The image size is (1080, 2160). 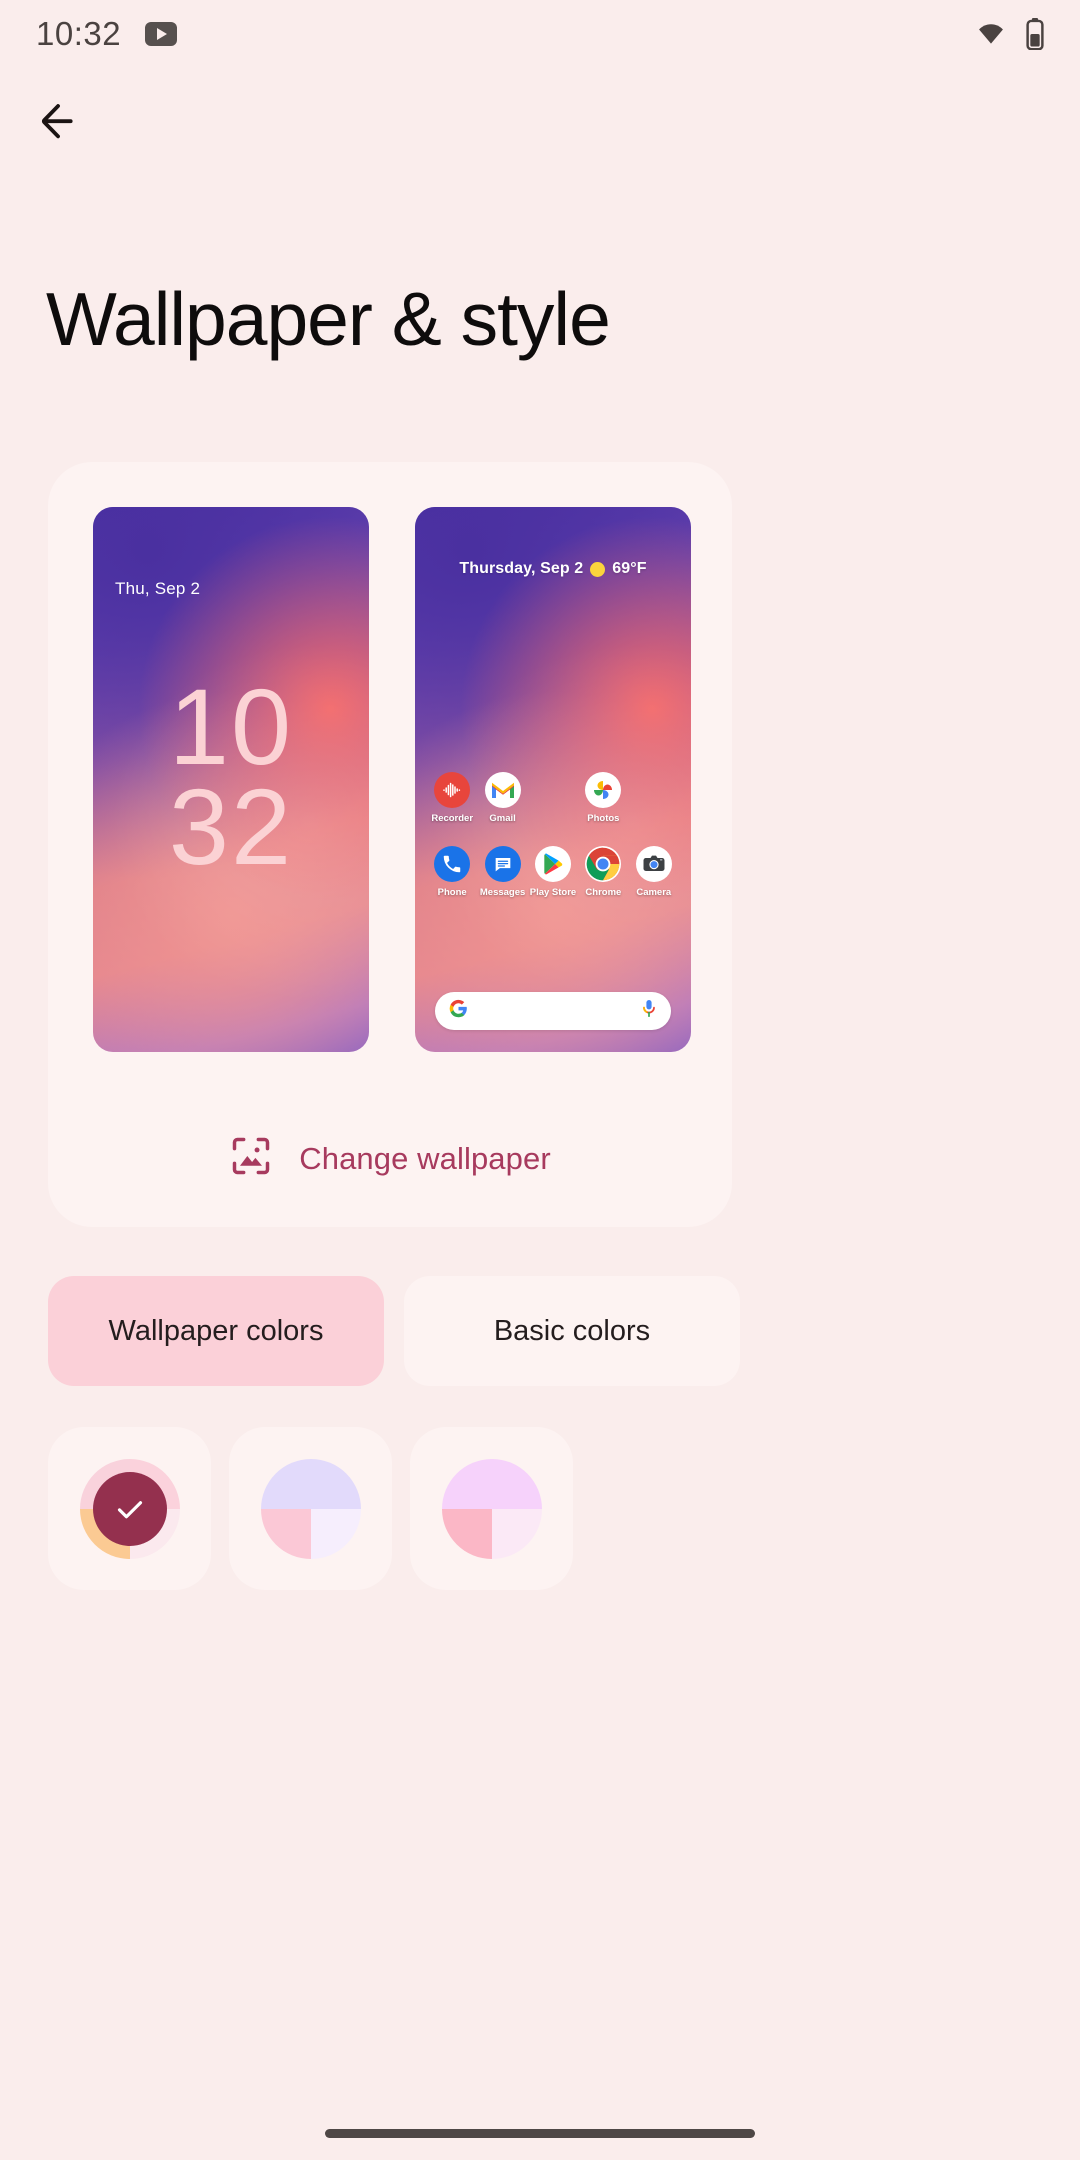 I want to click on clock-hours: 10, so click(x=231, y=726).